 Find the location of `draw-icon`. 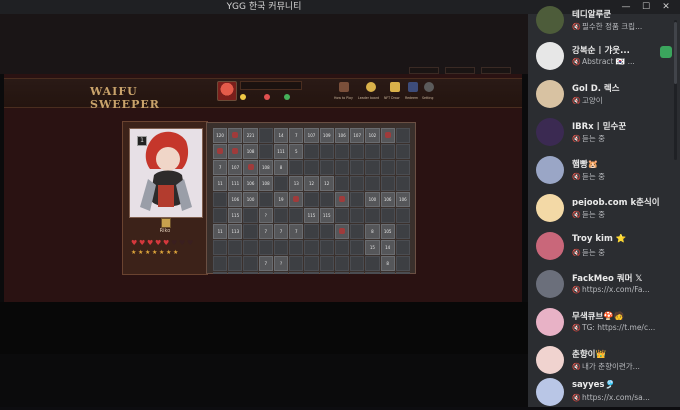

draw-icon is located at coordinates (395, 87).